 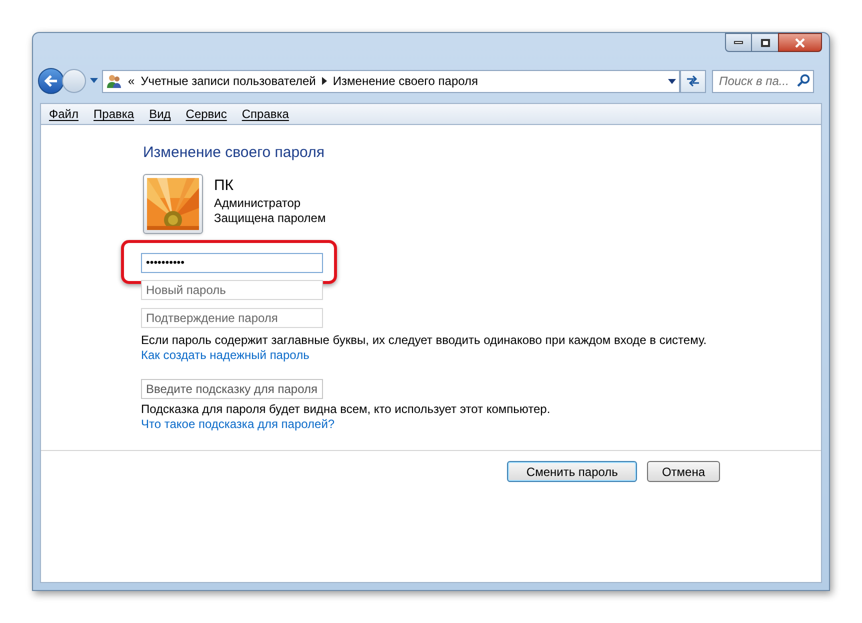 I want to click on change-password-button: Сменить пароль, so click(x=572, y=471).